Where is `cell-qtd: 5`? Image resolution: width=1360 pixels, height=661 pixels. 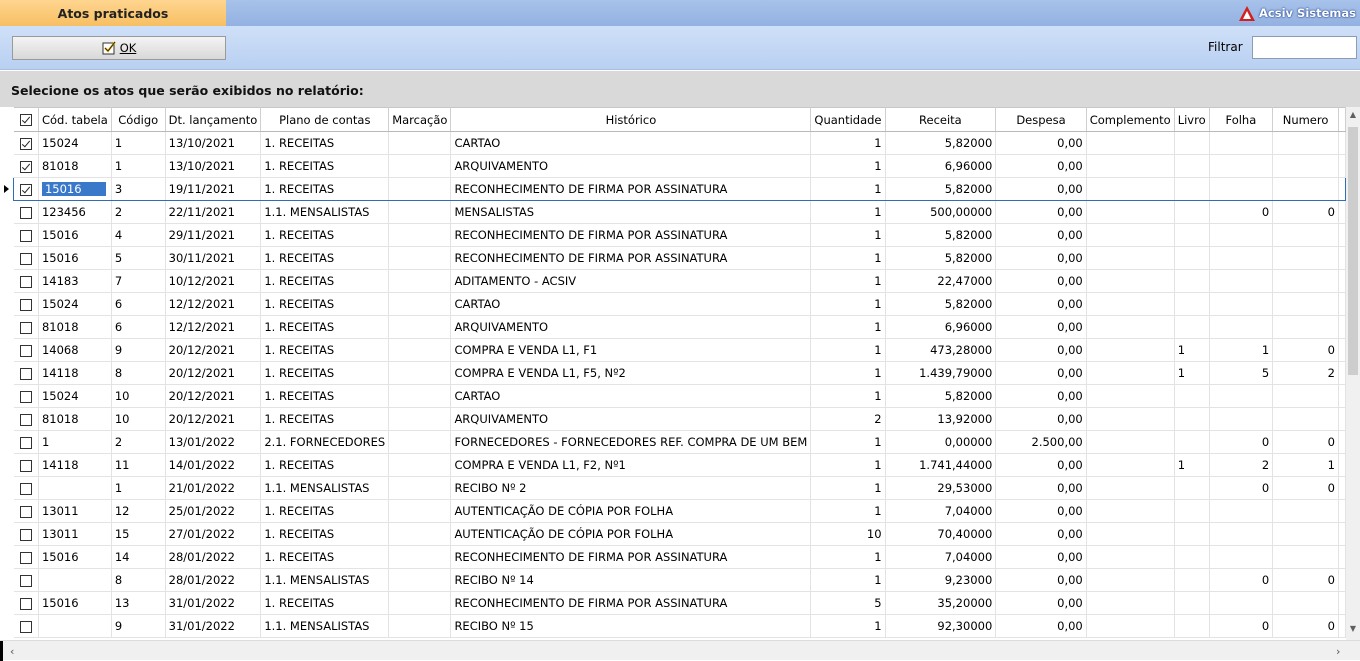 cell-qtd: 5 is located at coordinates (848, 603).